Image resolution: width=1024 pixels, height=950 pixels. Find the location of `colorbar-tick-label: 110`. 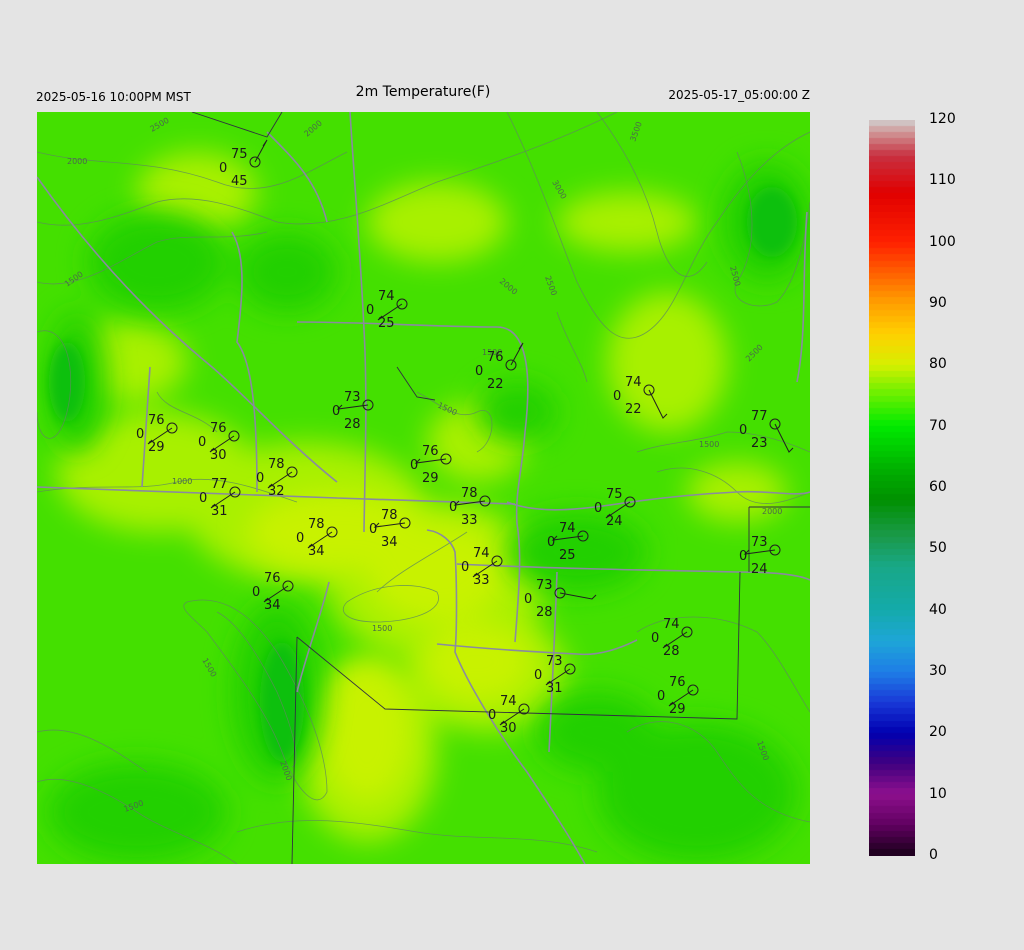

colorbar-tick-label: 110 is located at coordinates (942, 180).